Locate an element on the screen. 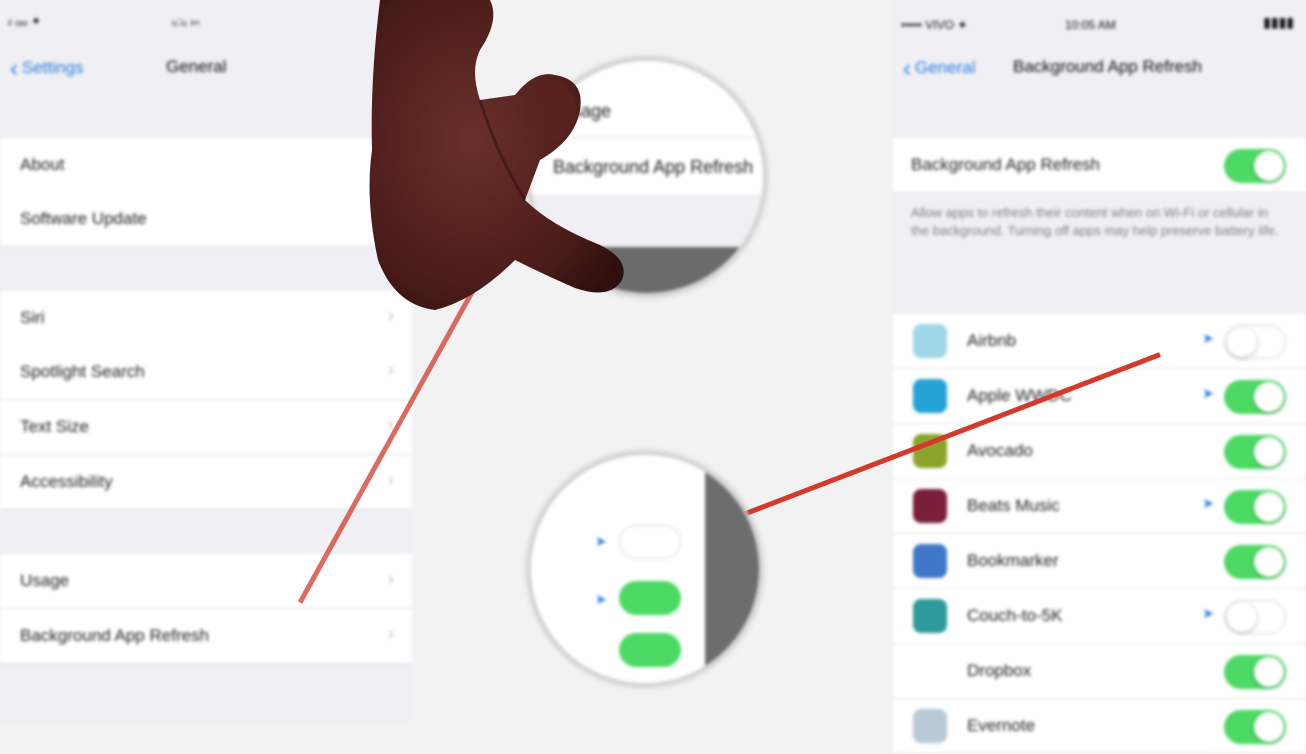  app-name: Avocado is located at coordinates (1000, 450).